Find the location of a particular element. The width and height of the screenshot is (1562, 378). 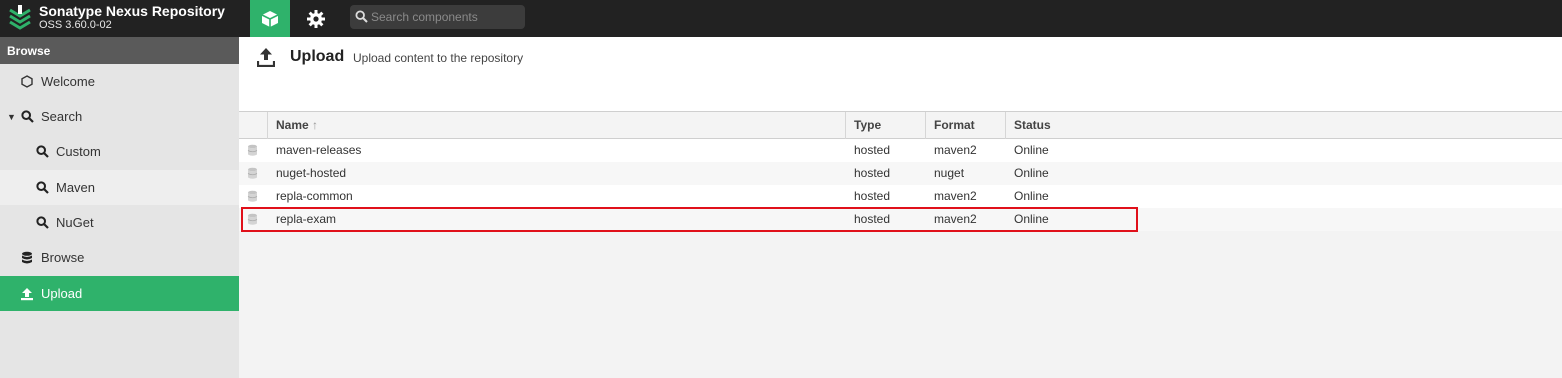

sidebar-item-browse: Browse is located at coordinates (119, 257).